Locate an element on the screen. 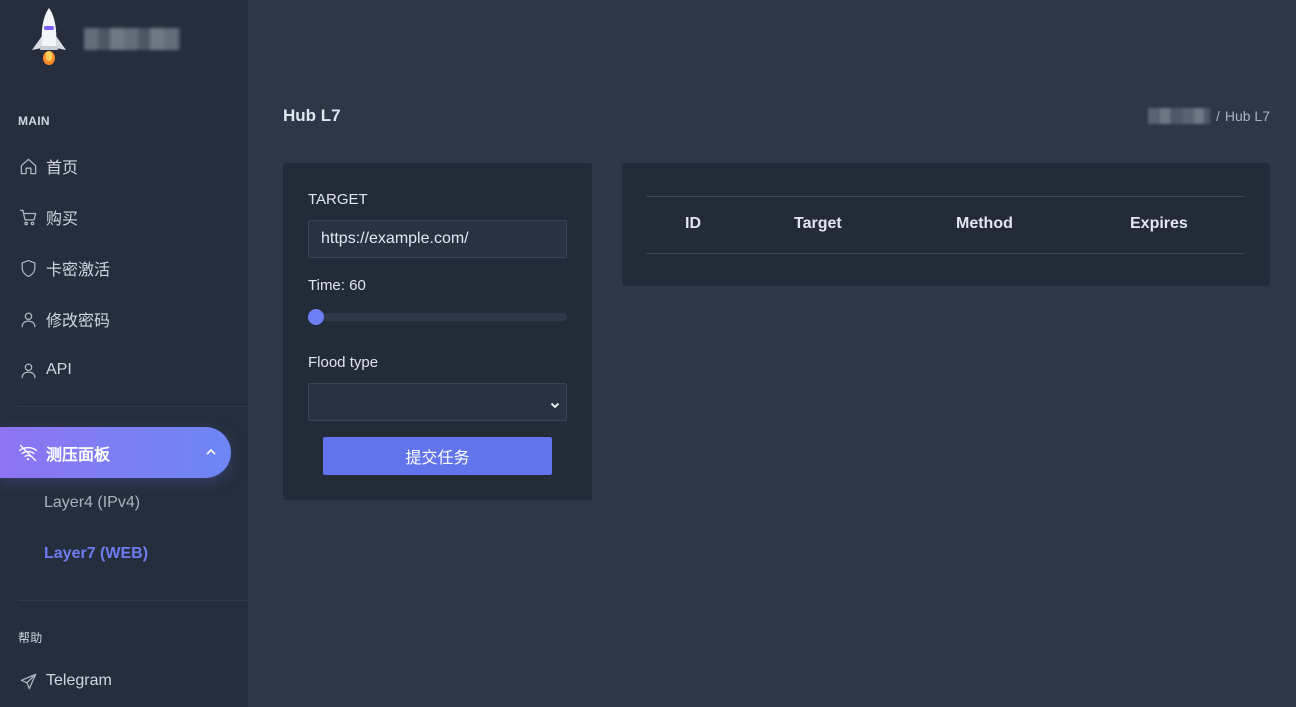 The height and width of the screenshot is (707, 1296). brand-name-blurred is located at coordinates (132, 39).